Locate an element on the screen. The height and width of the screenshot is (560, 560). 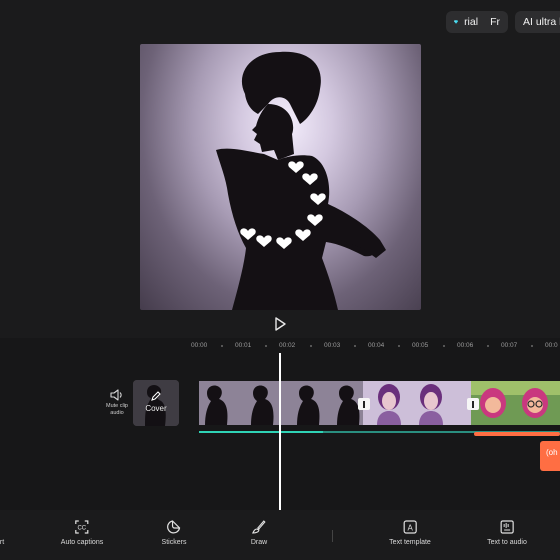
ruler-time-label: 00:06 is located at coordinates (465, 345).